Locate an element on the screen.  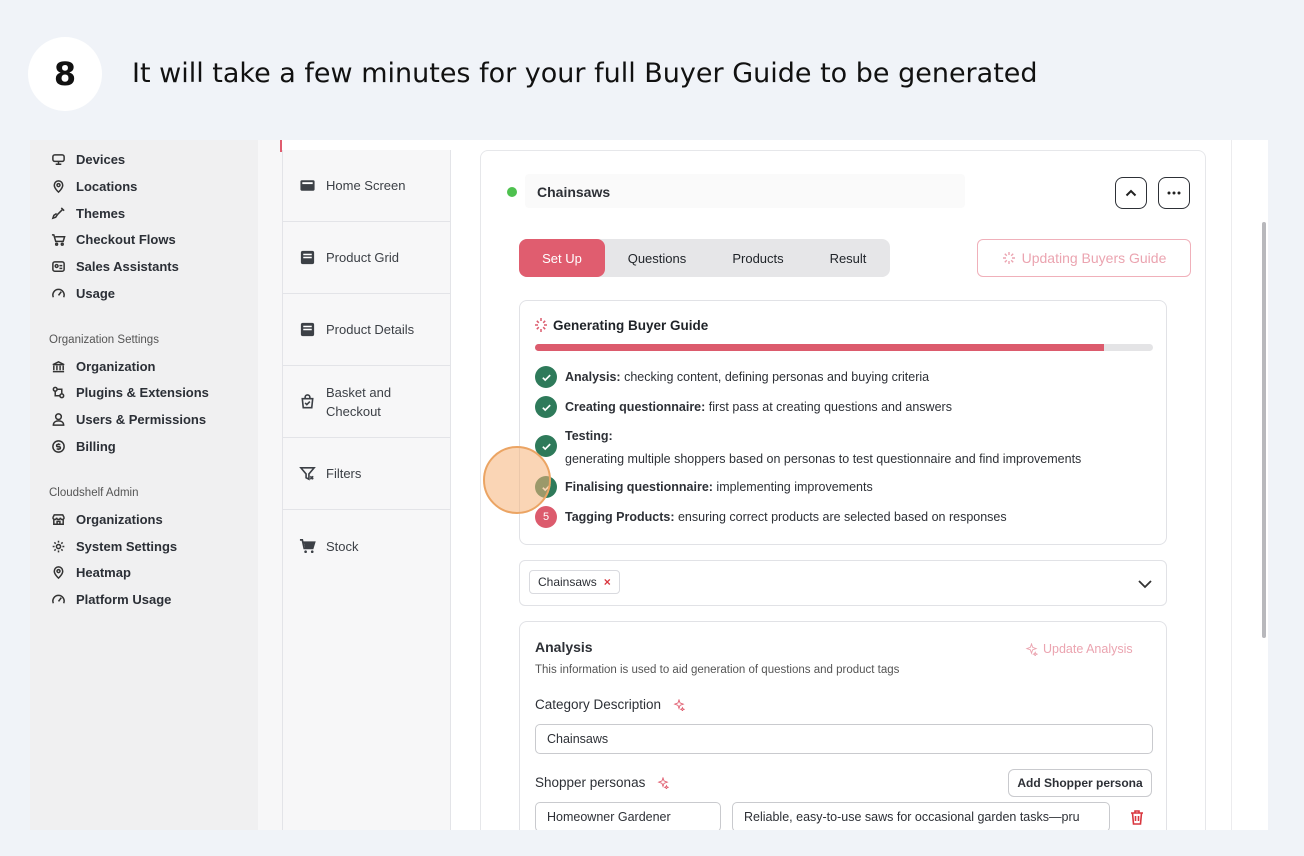
menu-item-basket-checkout: Basket and Checkout is located at coordinates (367, 402).